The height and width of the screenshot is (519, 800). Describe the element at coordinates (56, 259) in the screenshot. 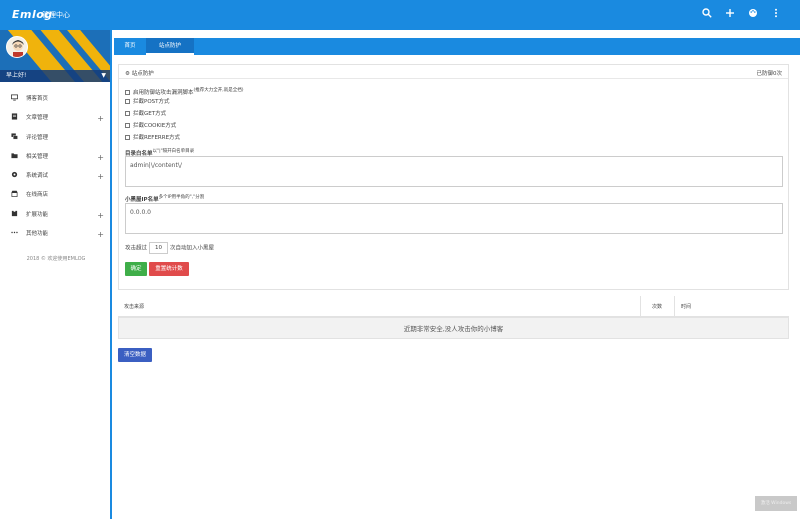

I see `sidebar-footer: 2018 © 欢迎使用EMLOG` at that location.